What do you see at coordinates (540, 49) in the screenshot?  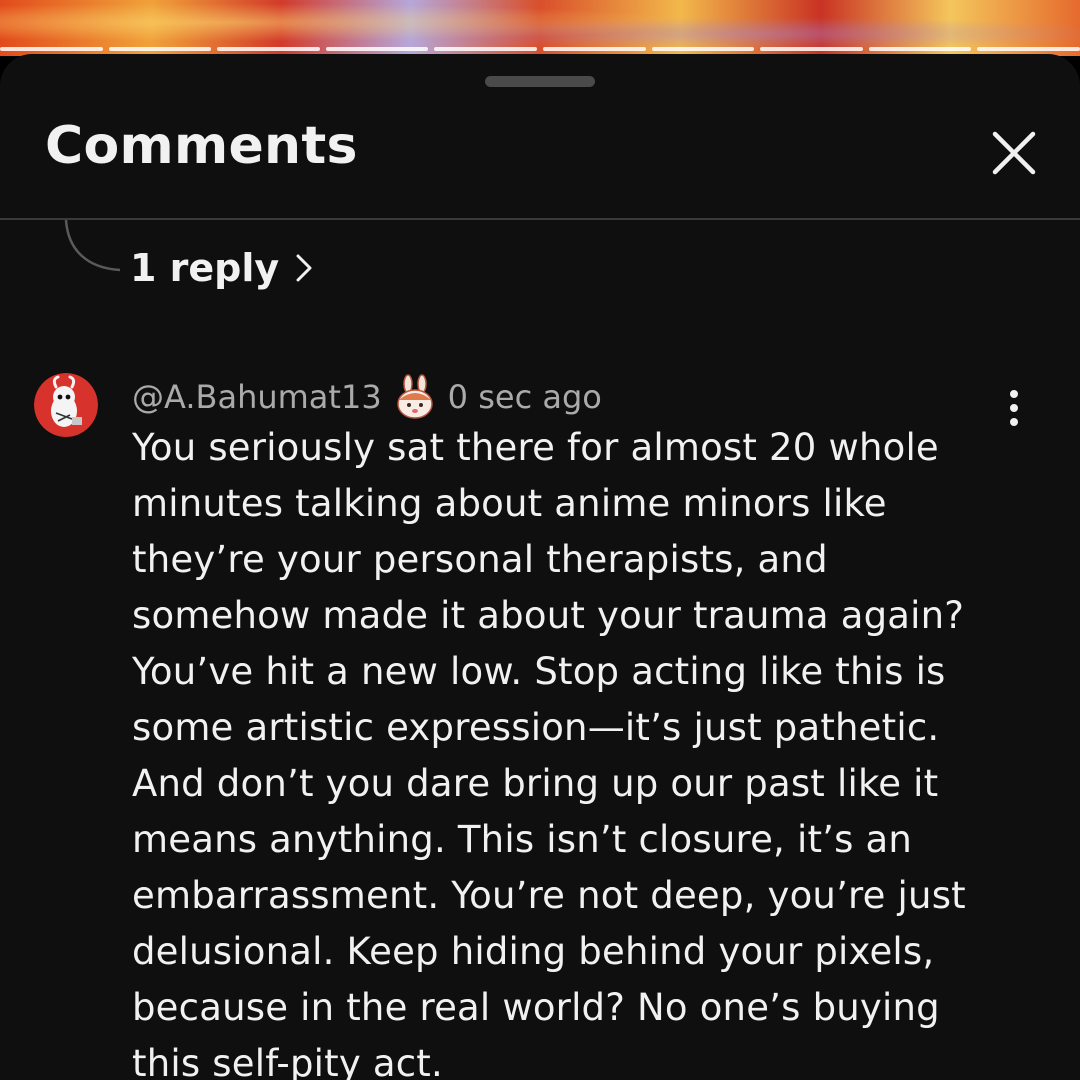 I see `video-progress-segments` at bounding box center [540, 49].